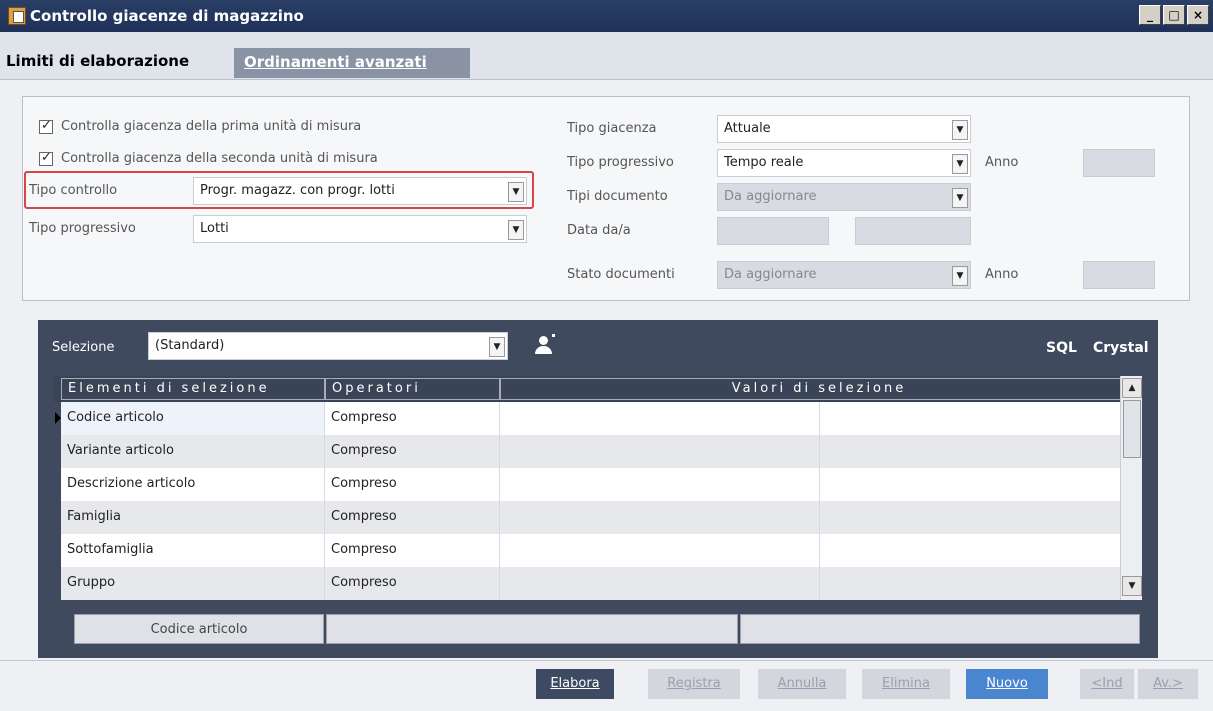 This screenshot has height=711, width=1213. I want to click on tipo-giacenza-label: Tipo giacenza, so click(612, 128).